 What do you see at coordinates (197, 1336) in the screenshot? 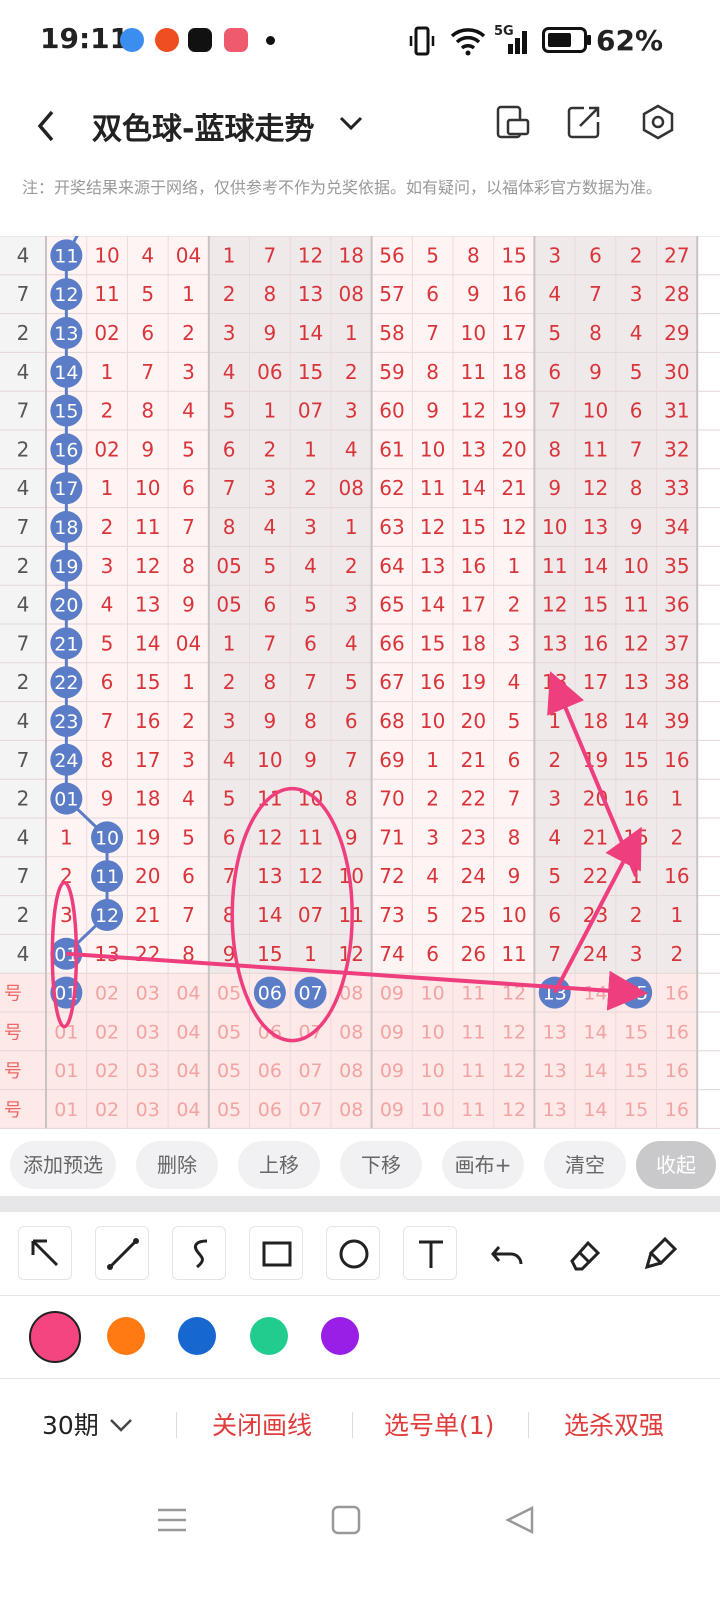
I see `color-swatch-blue` at bounding box center [197, 1336].